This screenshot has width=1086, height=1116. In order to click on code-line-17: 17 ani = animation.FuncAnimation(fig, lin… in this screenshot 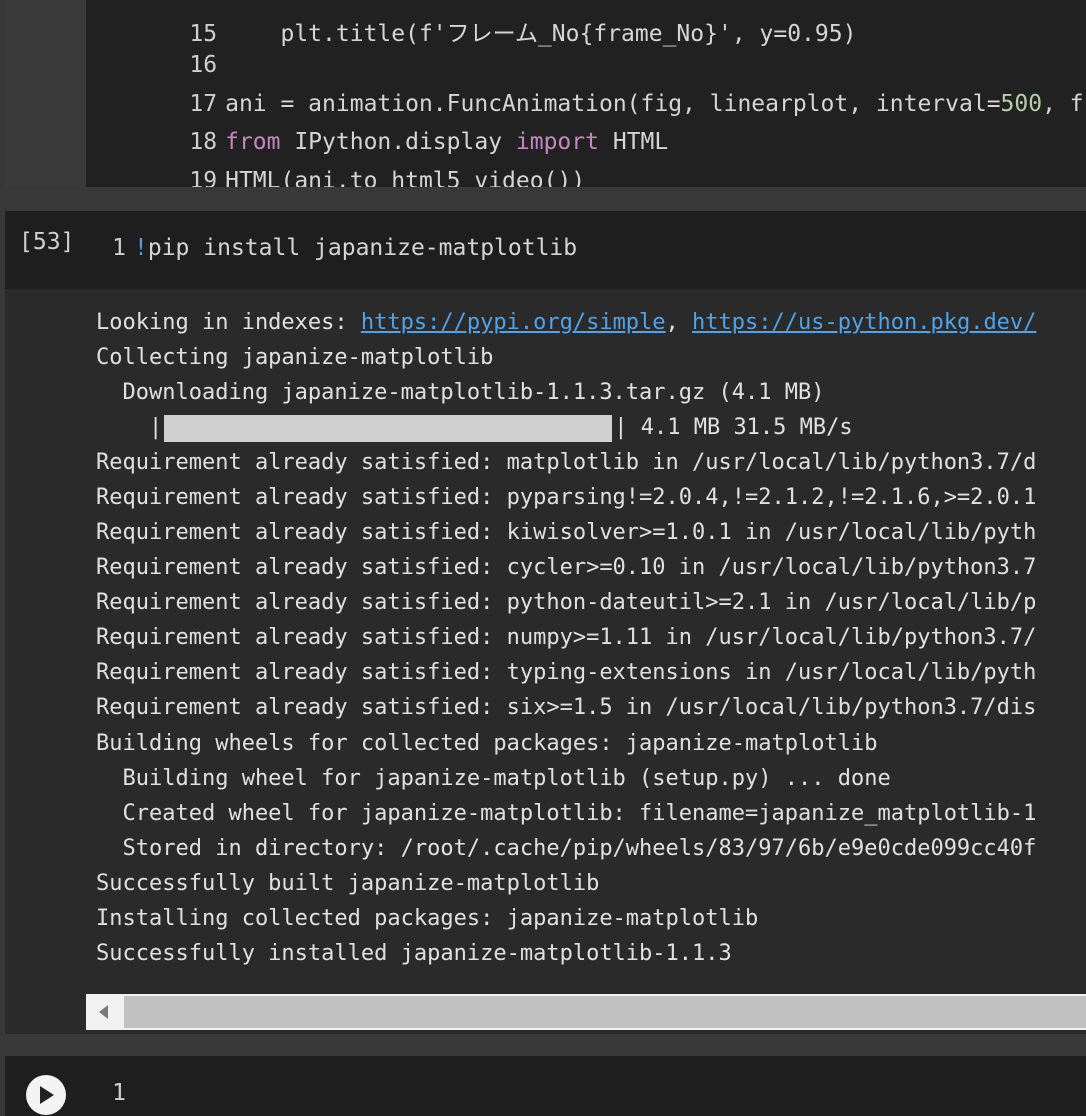, I will do `click(586, 85)`.